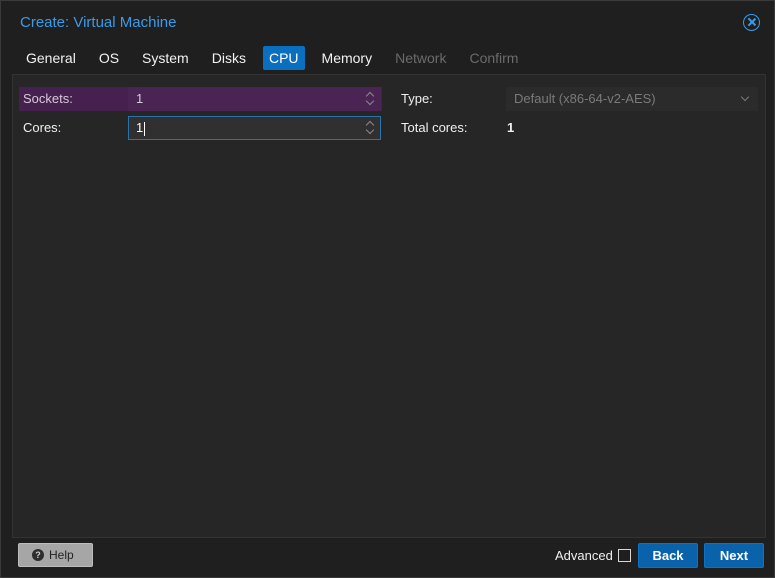 The height and width of the screenshot is (578, 775). Describe the element at coordinates (494, 58) in the screenshot. I see `tab-confirm: Confirm` at that location.